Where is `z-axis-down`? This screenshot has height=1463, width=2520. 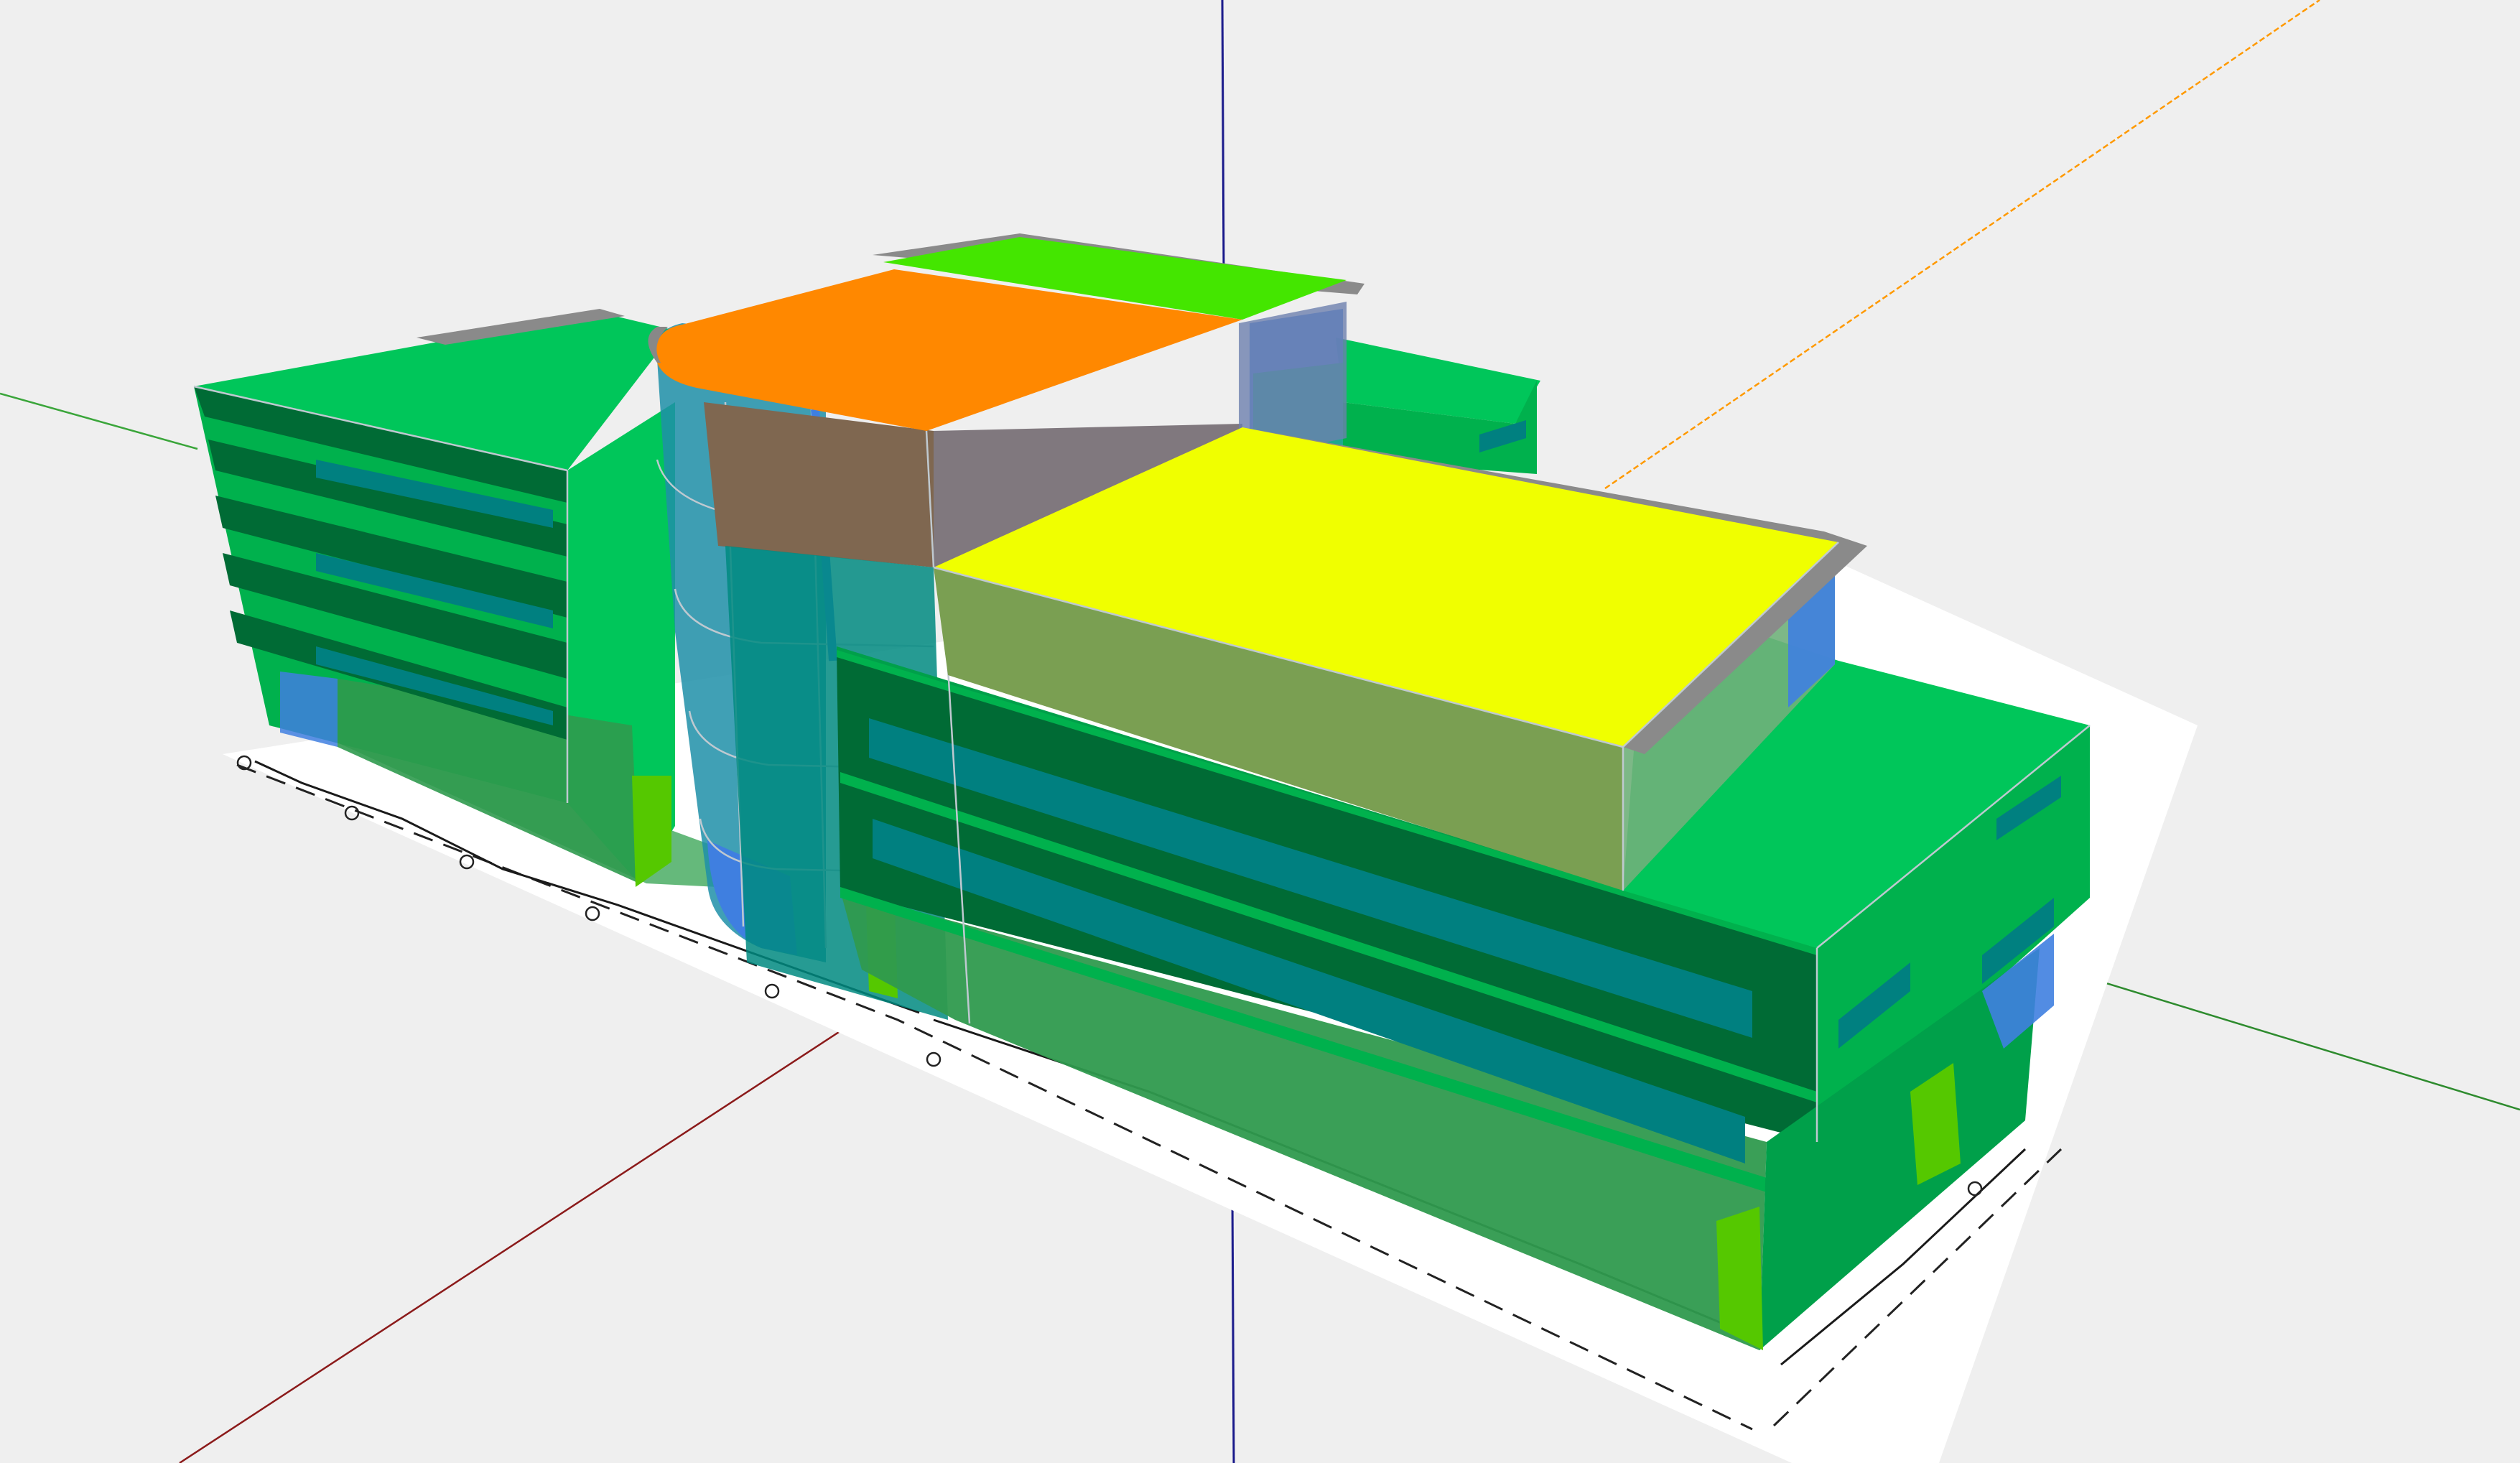
z-axis-down is located at coordinates (1233, 1329).